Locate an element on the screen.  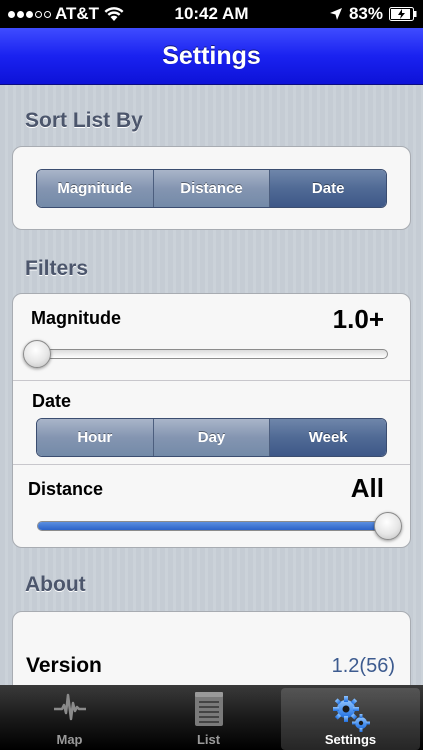
list-icon is located at coordinates (208, 709).